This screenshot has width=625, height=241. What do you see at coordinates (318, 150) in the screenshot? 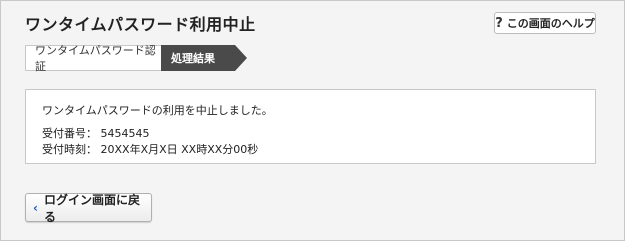
I see `receipt-time-row: 受付時刻： 20XX年X月X日 XX時XX分00秒` at bounding box center [318, 150].